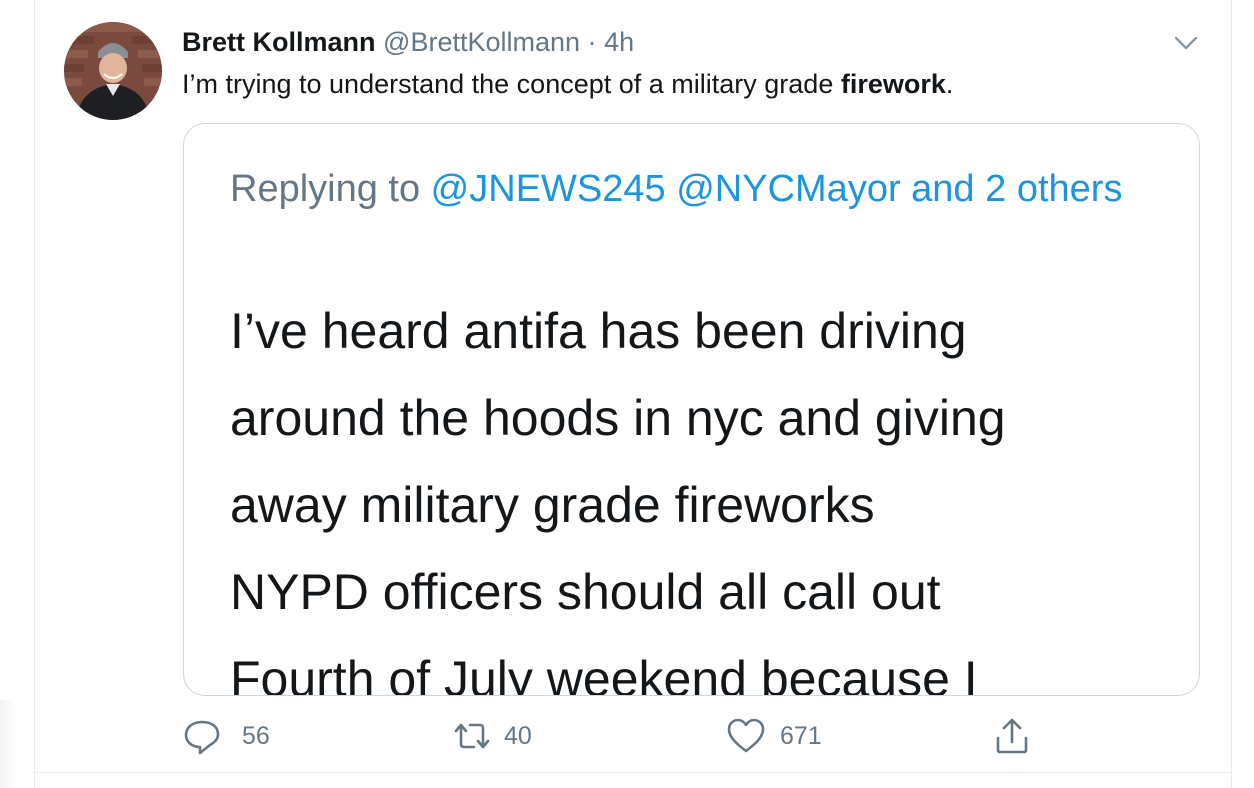  I want to click on tweet-header: Brett Kollmann @BrettKollmann · 4h, so click(408, 42).